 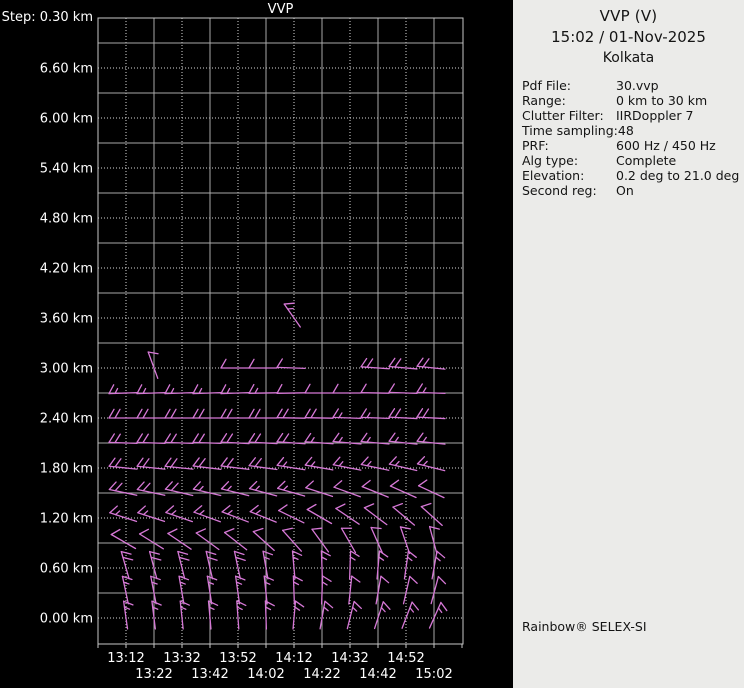 What do you see at coordinates (628, 16) in the screenshot?
I see `panel-title: VVP (V)` at bounding box center [628, 16].